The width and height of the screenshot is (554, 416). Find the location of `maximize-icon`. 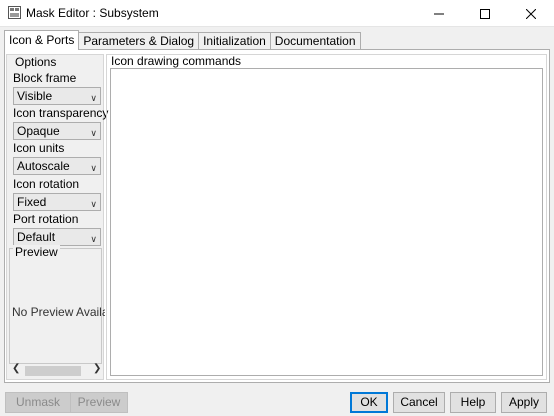

maximize-icon is located at coordinates (485, 13).